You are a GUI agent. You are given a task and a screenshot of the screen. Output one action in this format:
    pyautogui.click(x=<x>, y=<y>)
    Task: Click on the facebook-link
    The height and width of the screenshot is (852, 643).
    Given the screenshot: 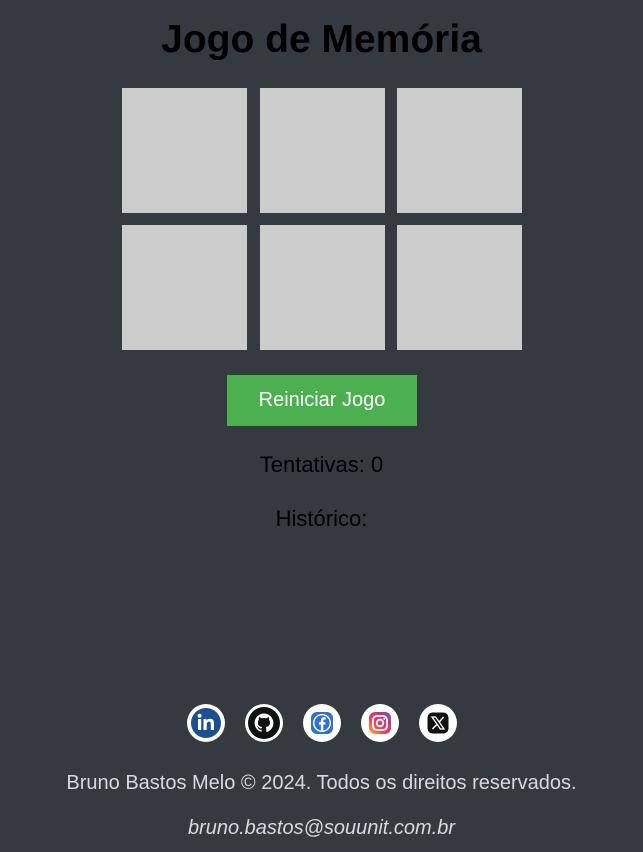 What is the action you would take?
    pyautogui.click(x=321, y=723)
    